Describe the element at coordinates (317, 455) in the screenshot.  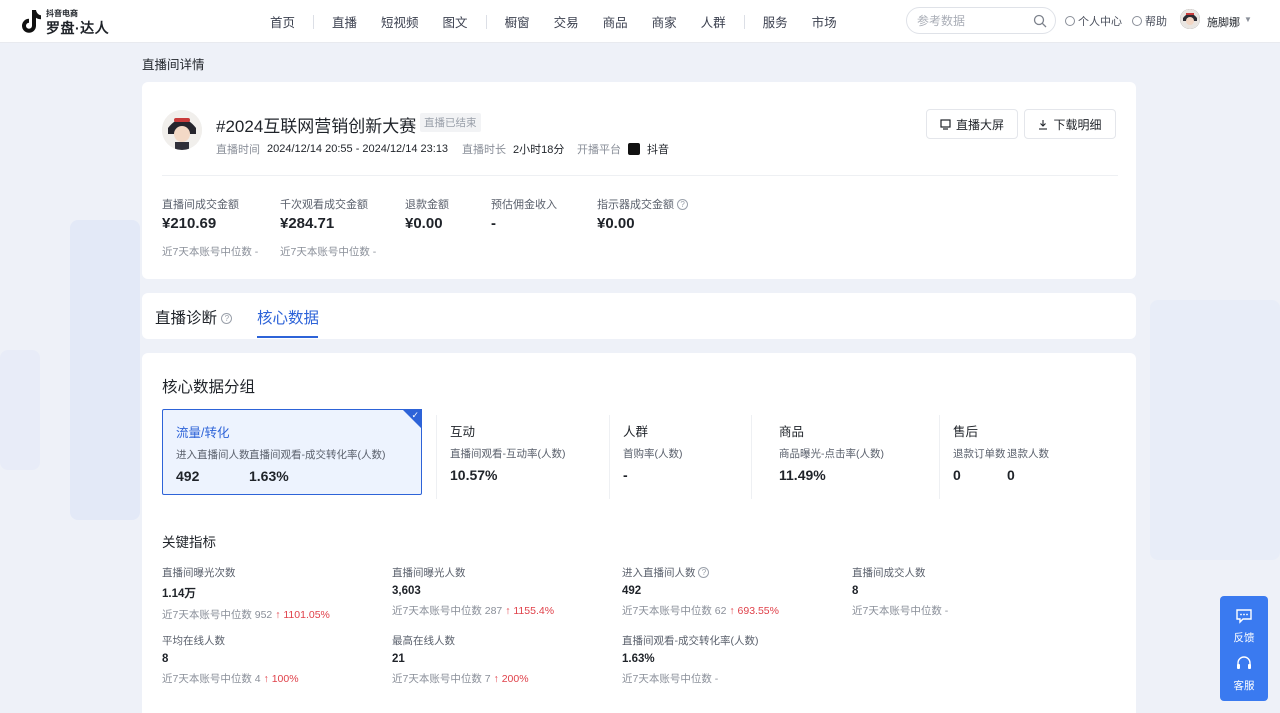
I see `group-metric-label: 直播间观看-成交转化率(人数)` at that location.